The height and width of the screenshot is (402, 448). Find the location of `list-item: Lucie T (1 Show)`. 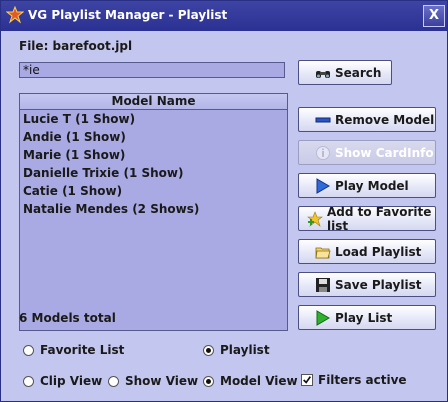

list-item: Lucie T (1 Show) is located at coordinates (153, 119).